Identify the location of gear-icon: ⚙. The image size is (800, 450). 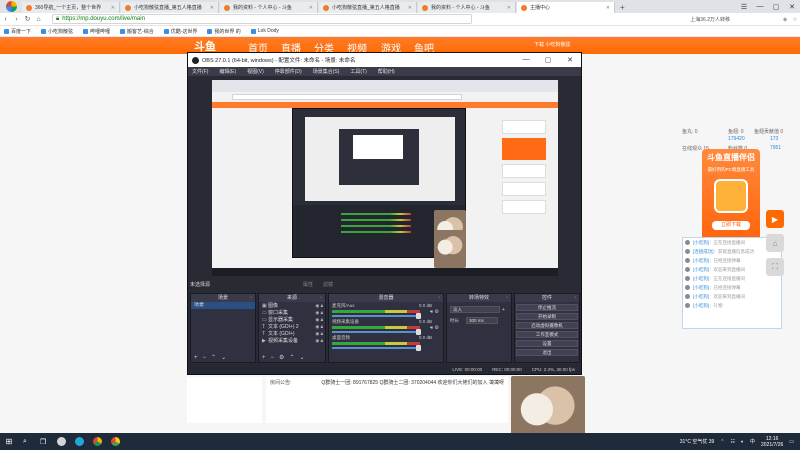
(281, 357).